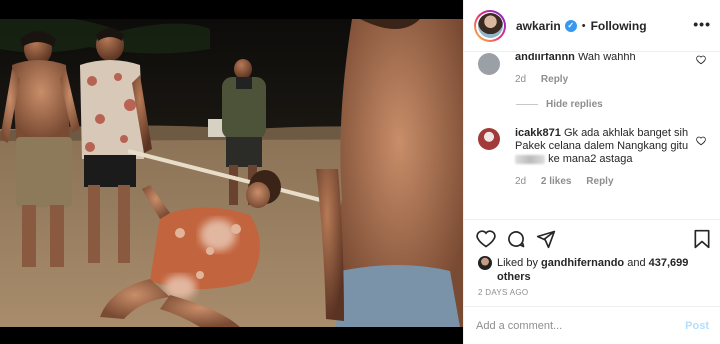 This screenshot has height=344, width=720. I want to click on comment-icon, so click(516, 239).